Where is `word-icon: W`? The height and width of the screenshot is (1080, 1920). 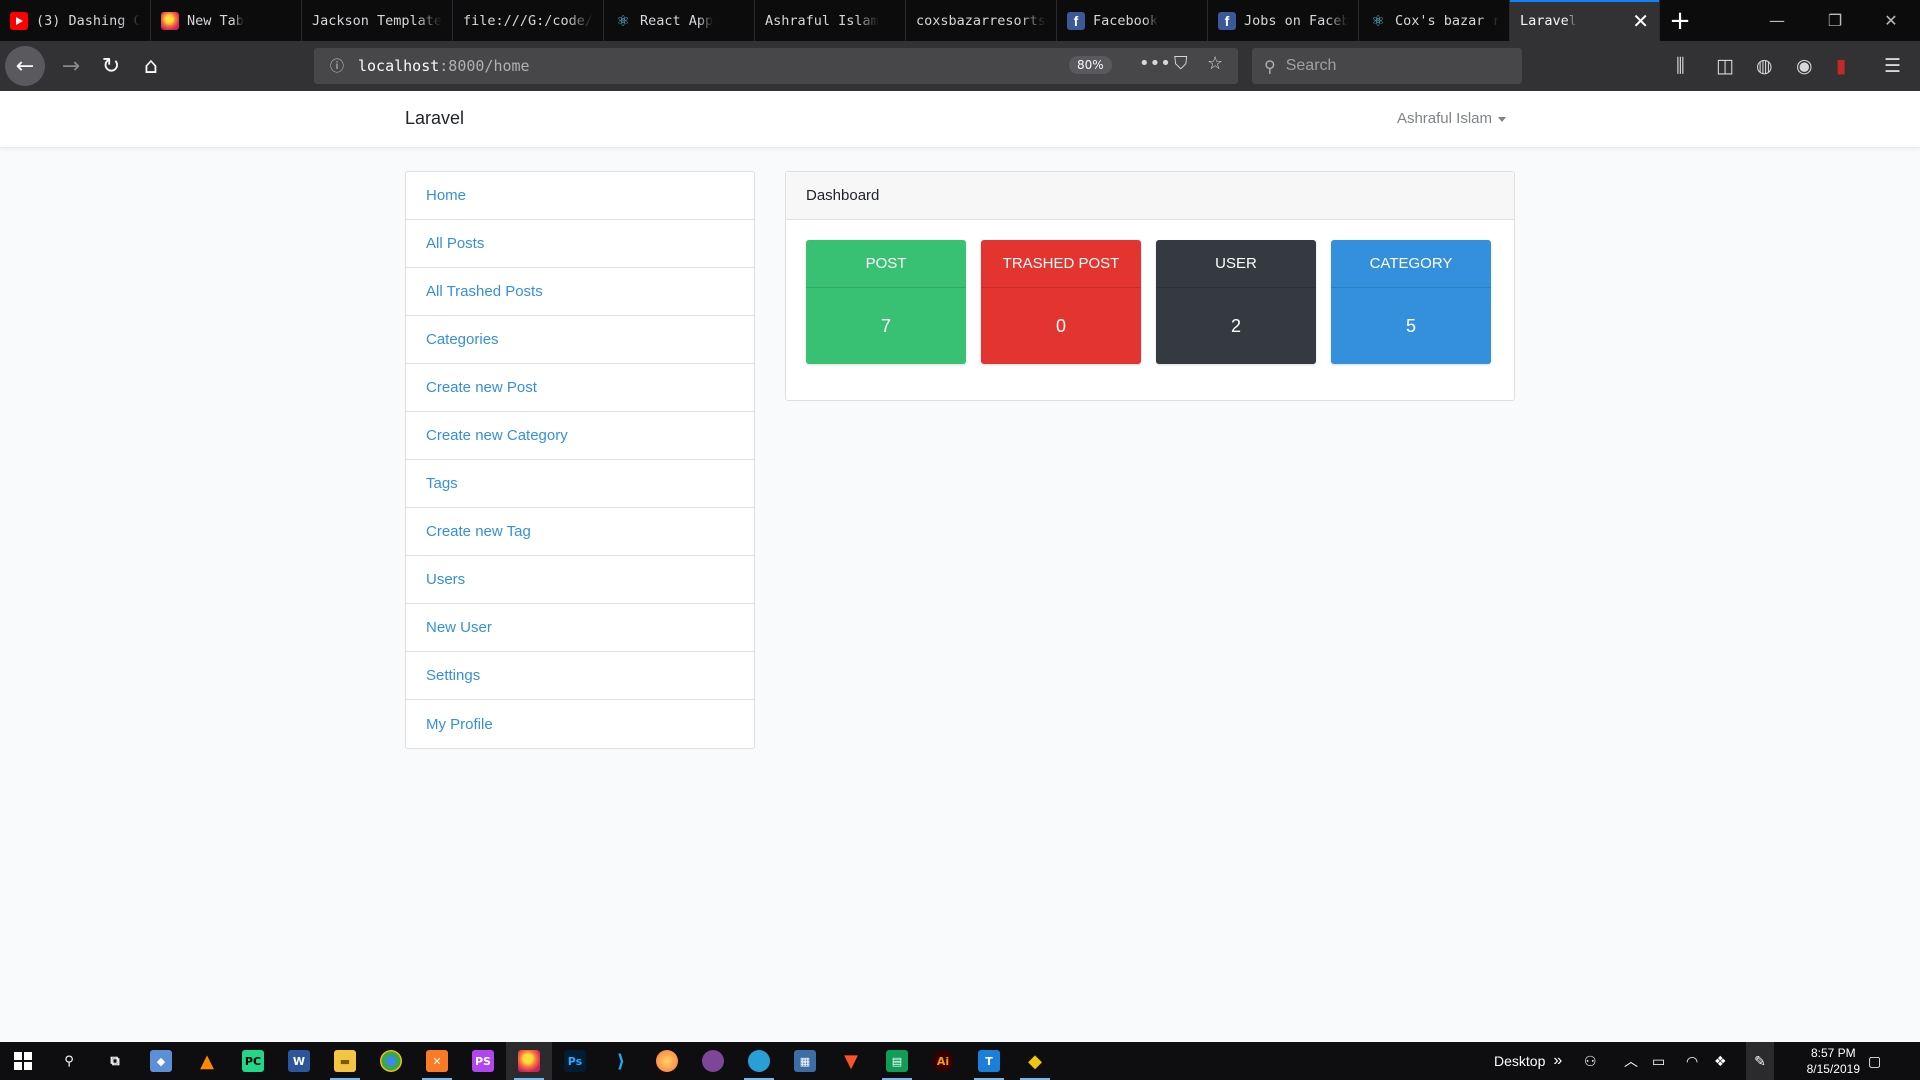 word-icon: W is located at coordinates (299, 1061).